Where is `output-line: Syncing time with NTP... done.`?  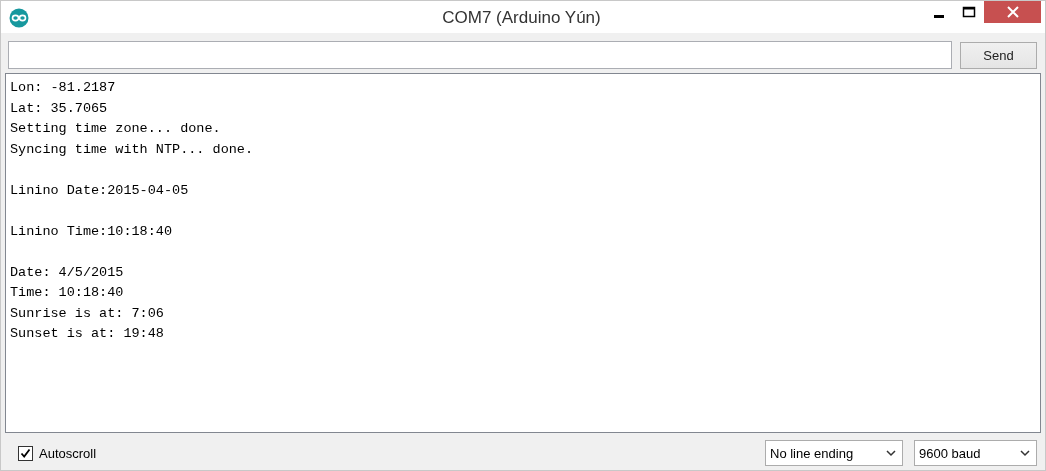 output-line: Syncing time with NTP... done. is located at coordinates (132, 149).